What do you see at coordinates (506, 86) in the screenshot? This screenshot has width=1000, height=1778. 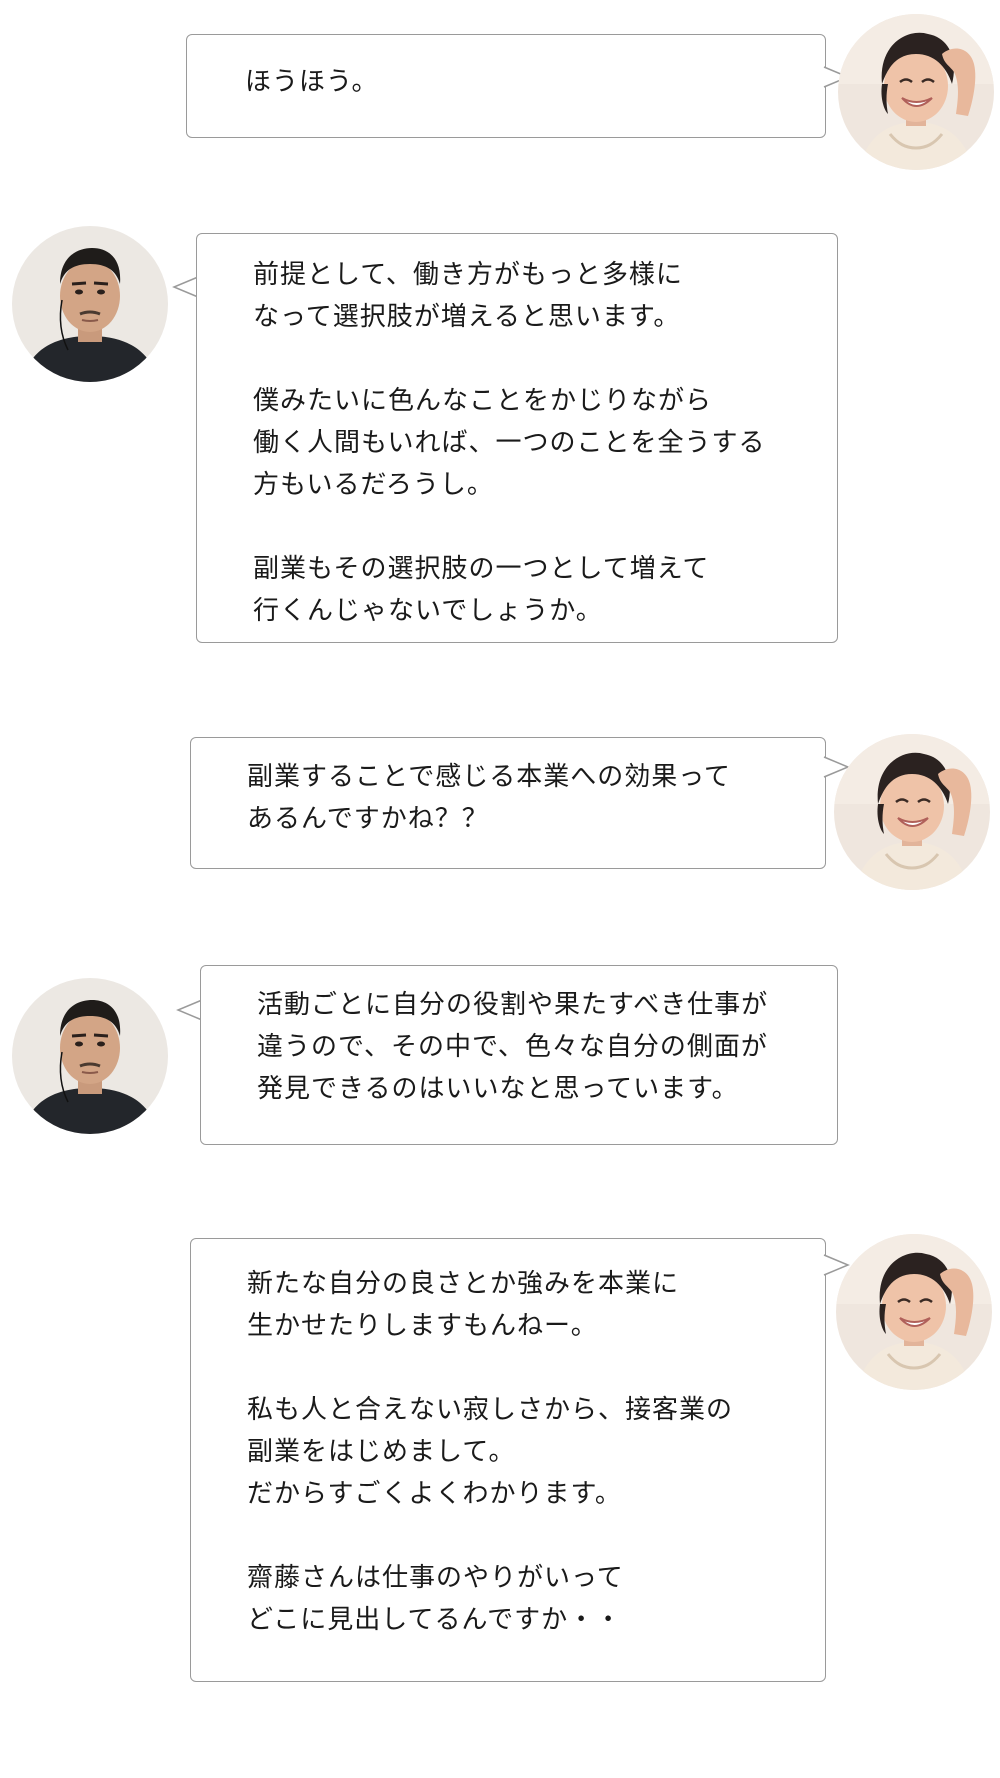 I see `speech-bubble: ほうほう。` at bounding box center [506, 86].